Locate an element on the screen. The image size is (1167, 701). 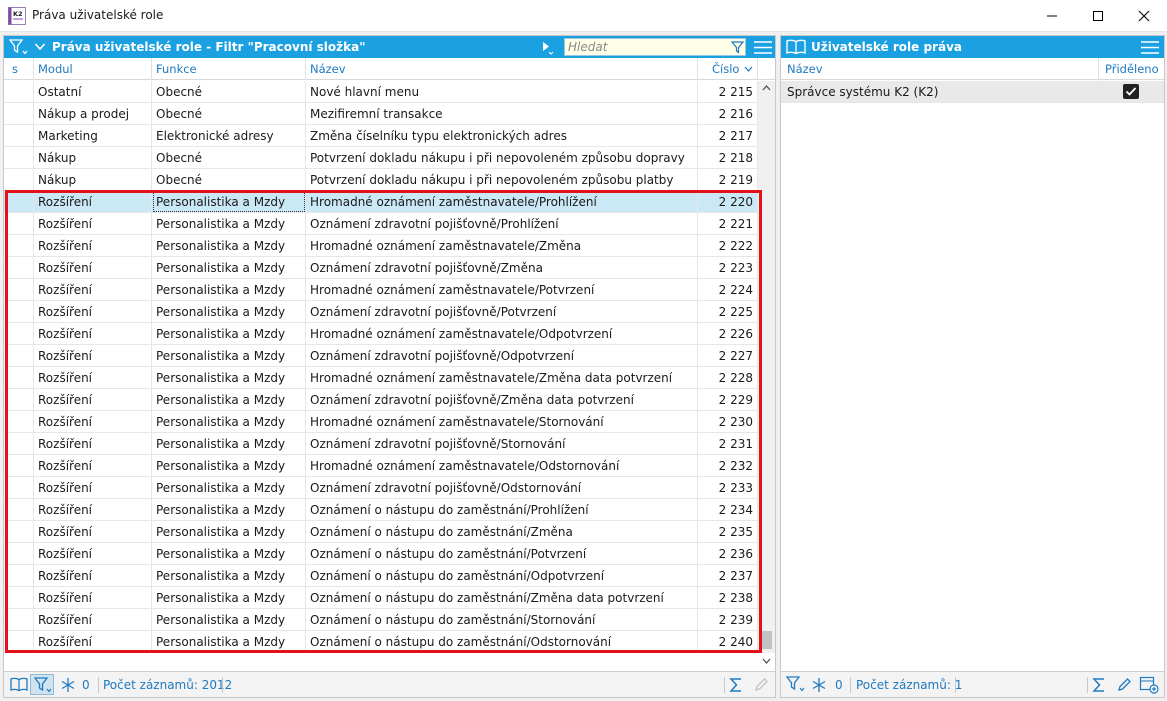
cell-cislo: 2 215 is located at coordinates (728, 92).